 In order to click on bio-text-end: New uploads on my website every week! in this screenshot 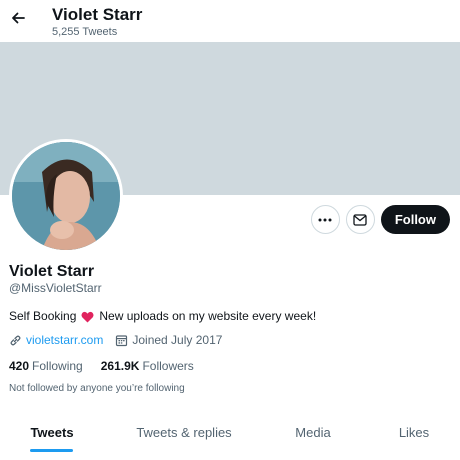, I will do `click(208, 316)`.